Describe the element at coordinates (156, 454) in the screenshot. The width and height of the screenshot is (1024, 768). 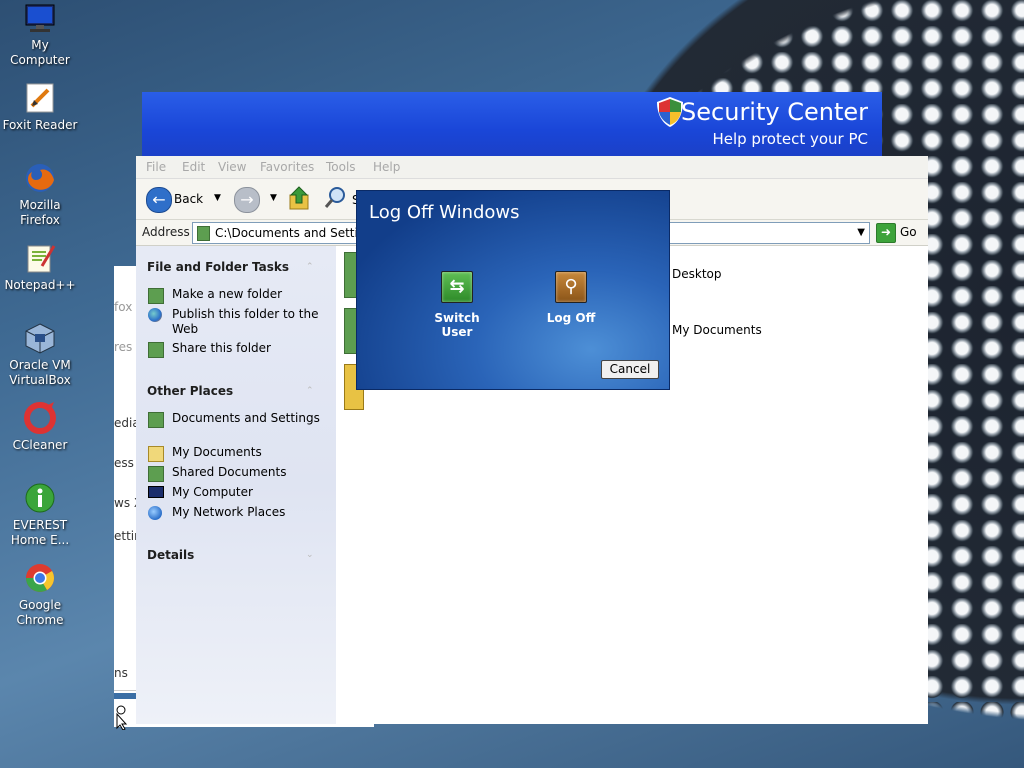
I see `my-documents-icon` at that location.